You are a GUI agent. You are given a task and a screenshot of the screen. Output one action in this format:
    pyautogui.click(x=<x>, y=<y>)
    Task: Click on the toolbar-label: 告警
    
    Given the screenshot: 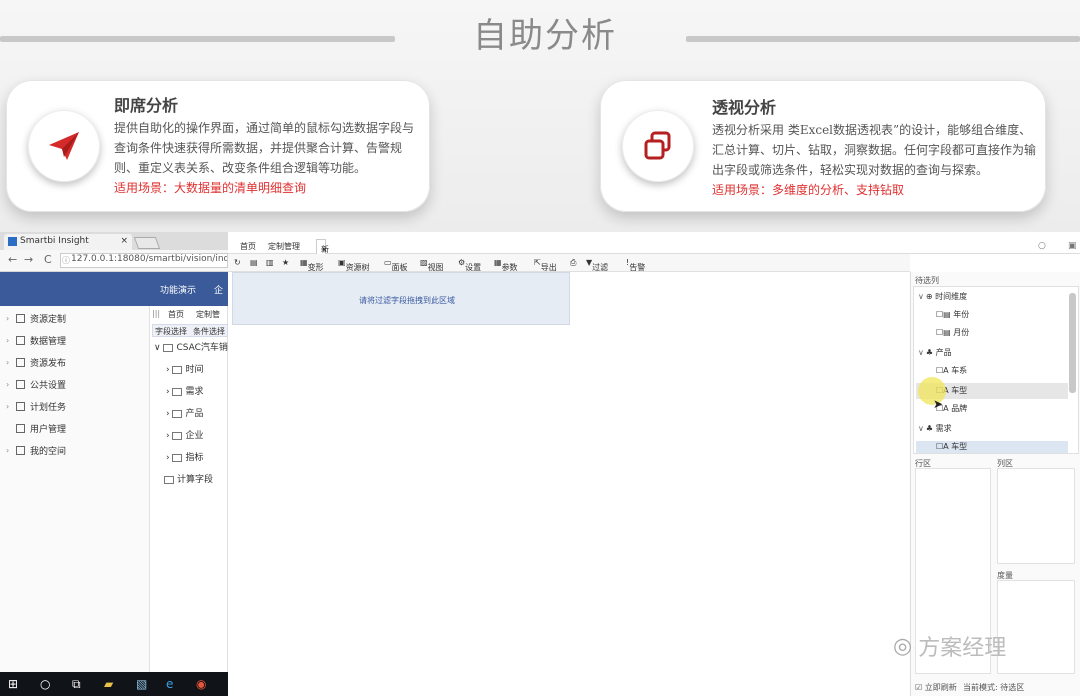 What is the action you would take?
    pyautogui.click(x=637, y=267)
    